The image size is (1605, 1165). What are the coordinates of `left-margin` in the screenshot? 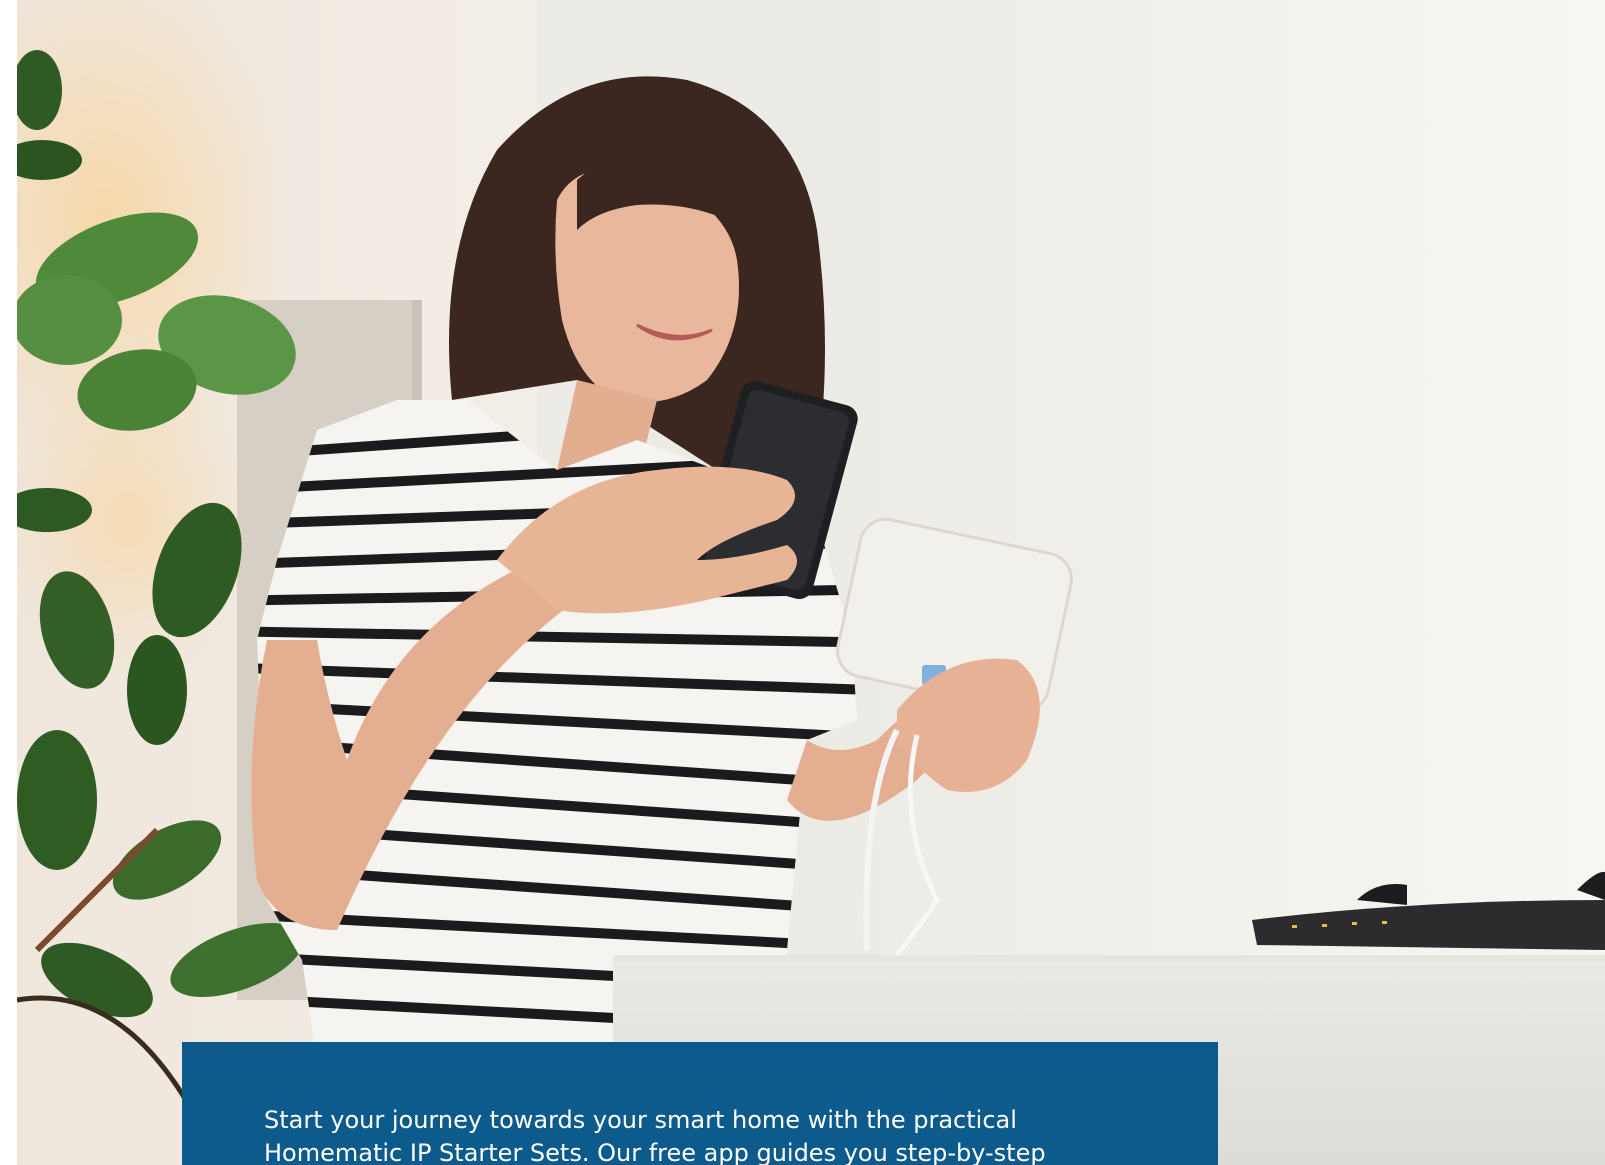 It's located at (8, 582).